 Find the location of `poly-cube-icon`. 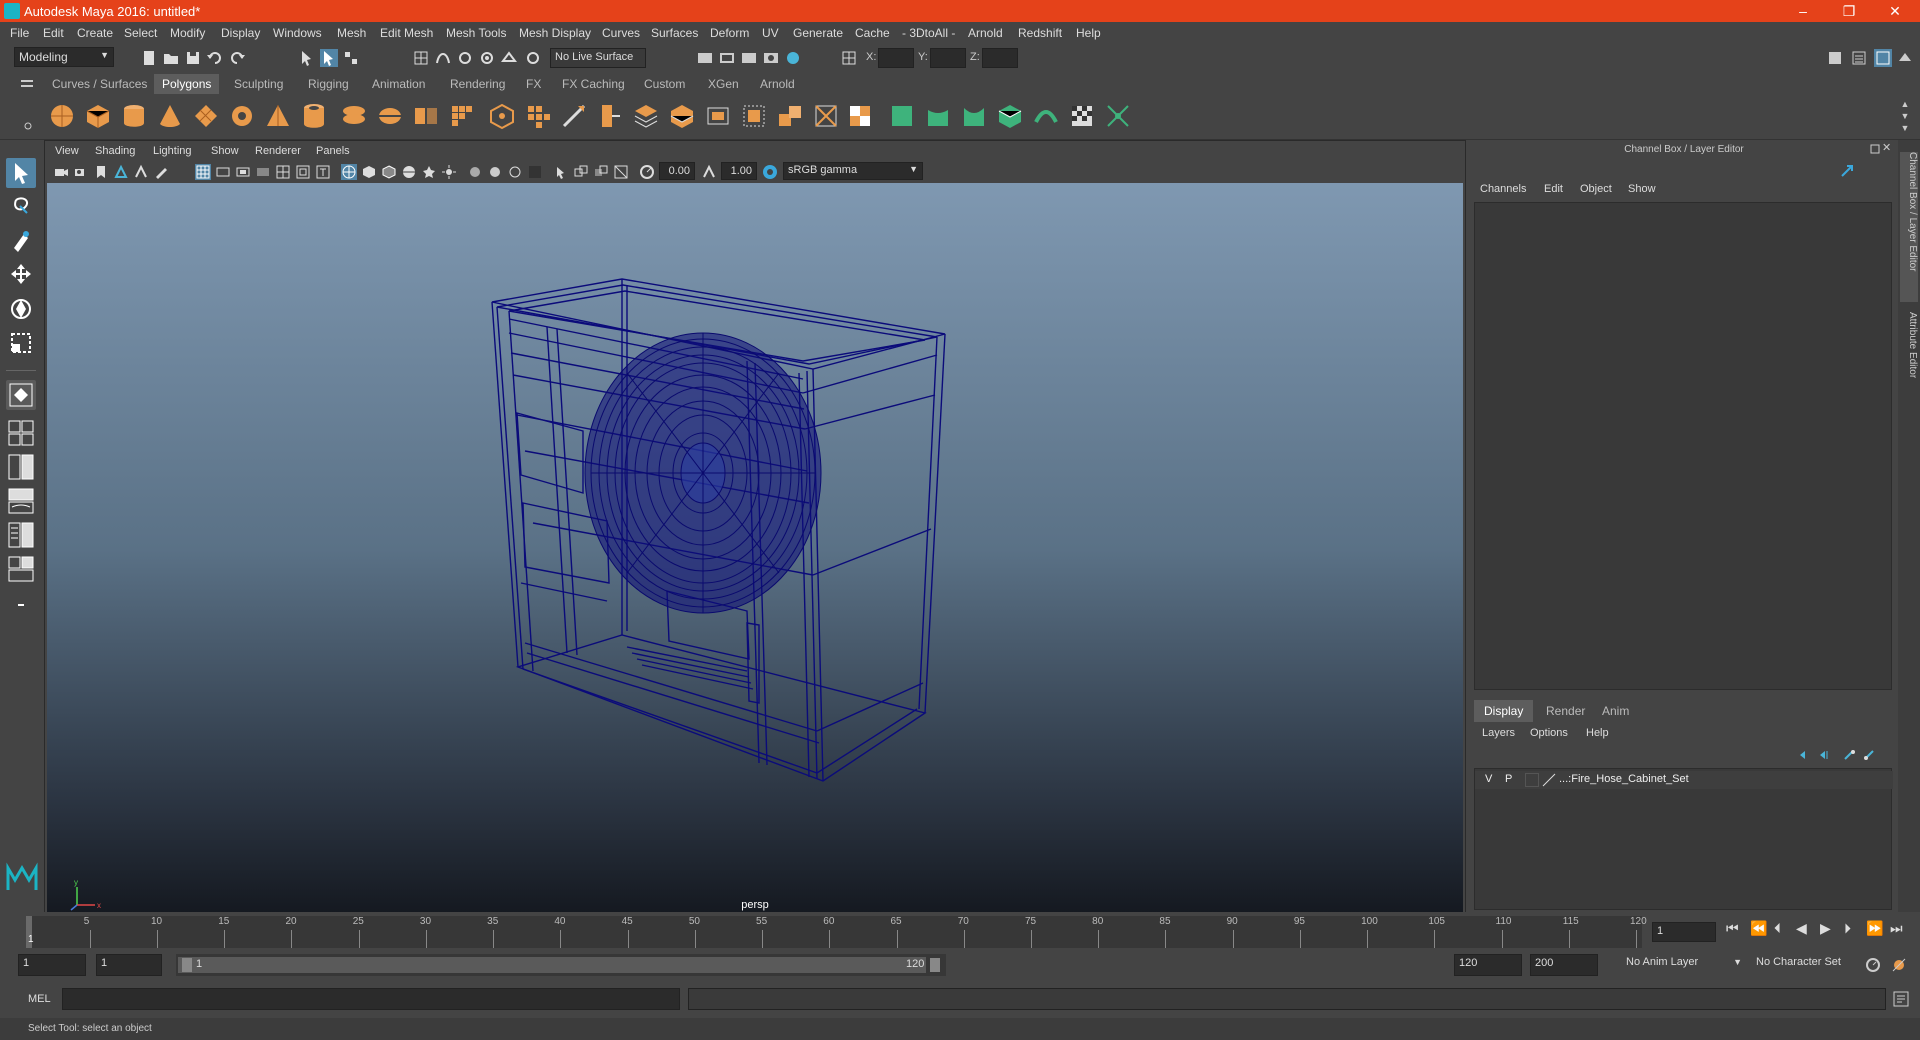

poly-cube-icon is located at coordinates (98, 116).